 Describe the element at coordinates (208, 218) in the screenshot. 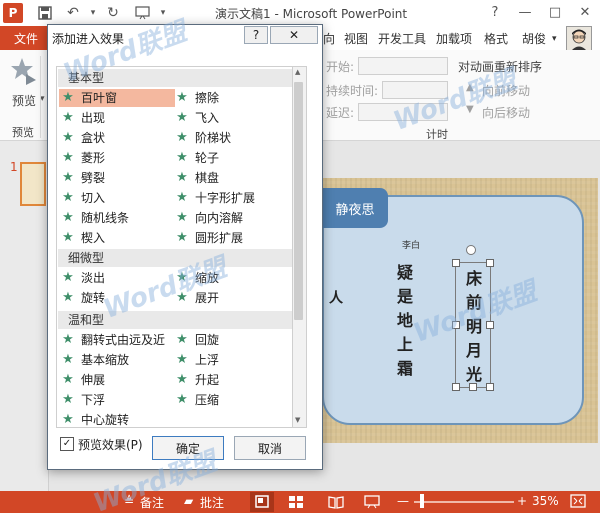

I see `effect-item: ★ 向内溶解` at that location.